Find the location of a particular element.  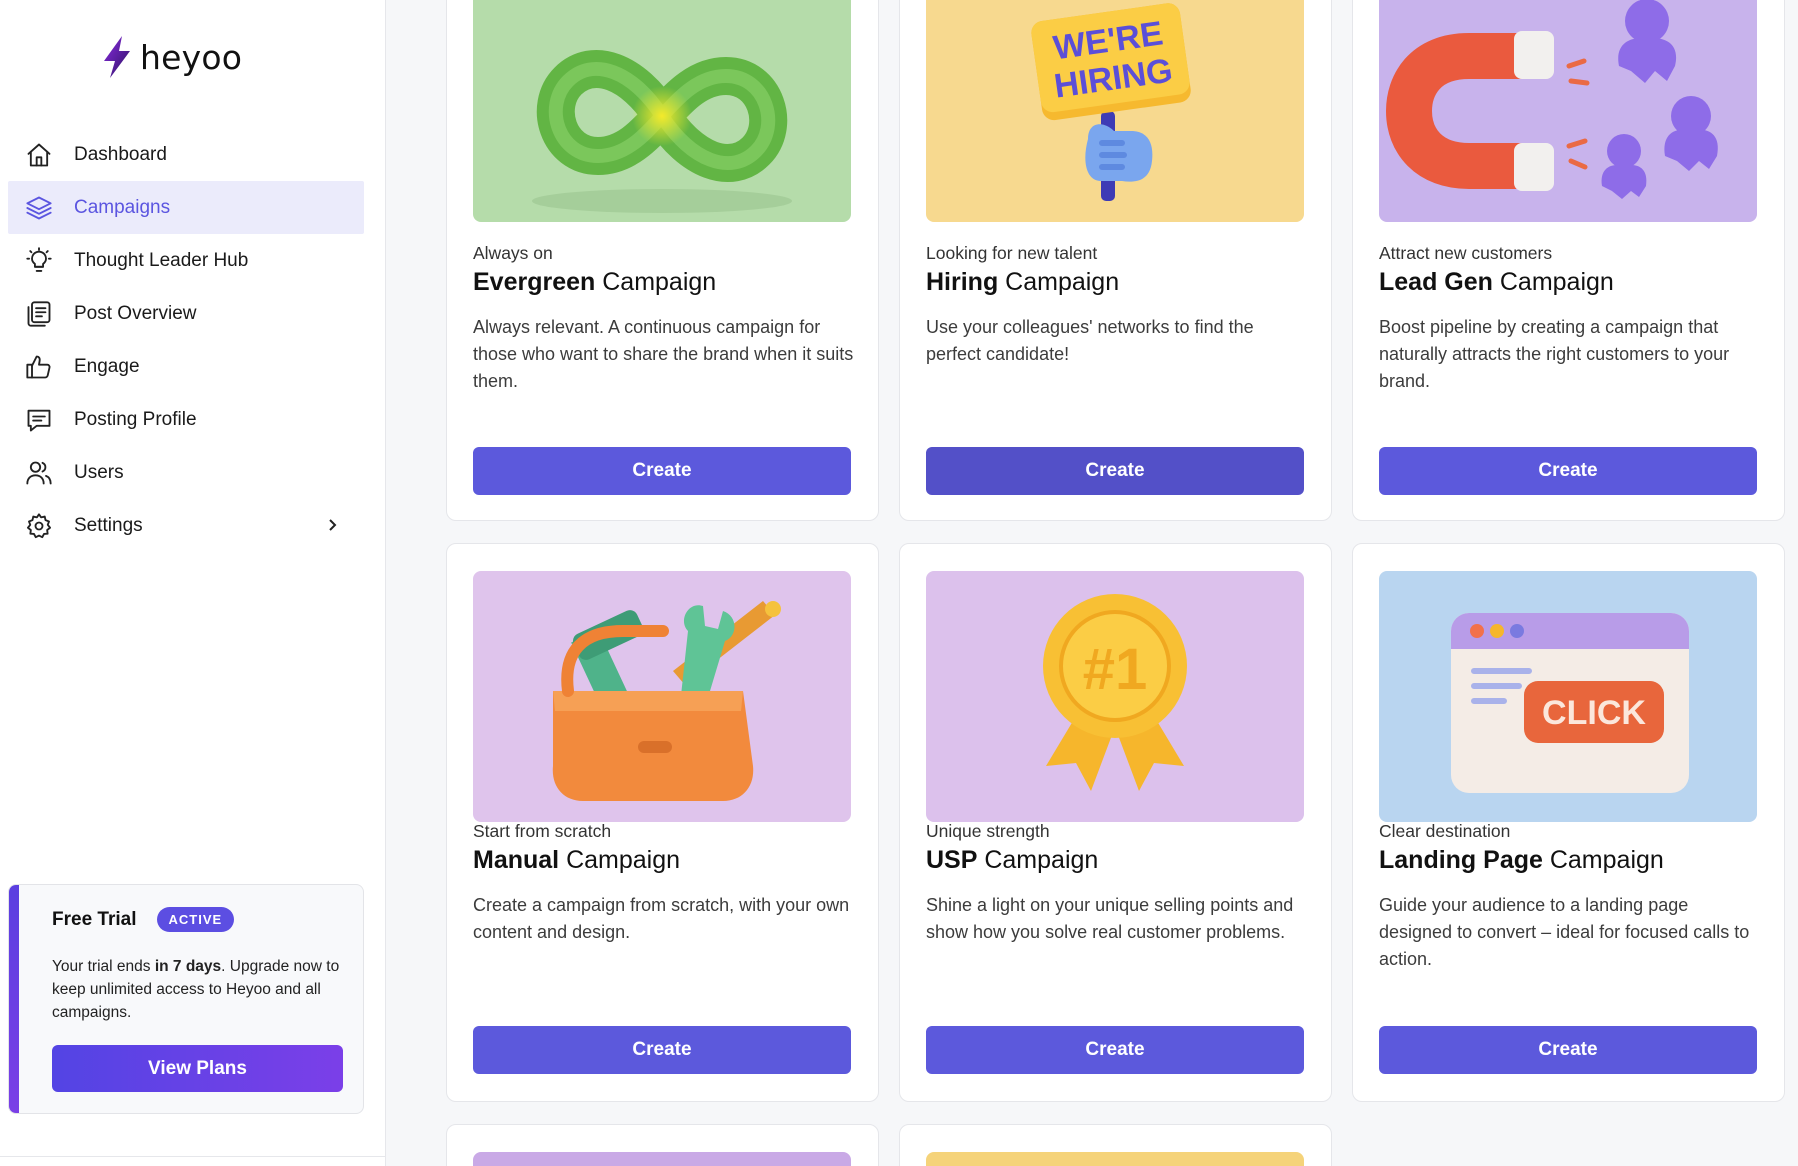

sidebar-item-thought-leader-hub: Thought Leader Hub is located at coordinates (186, 260).